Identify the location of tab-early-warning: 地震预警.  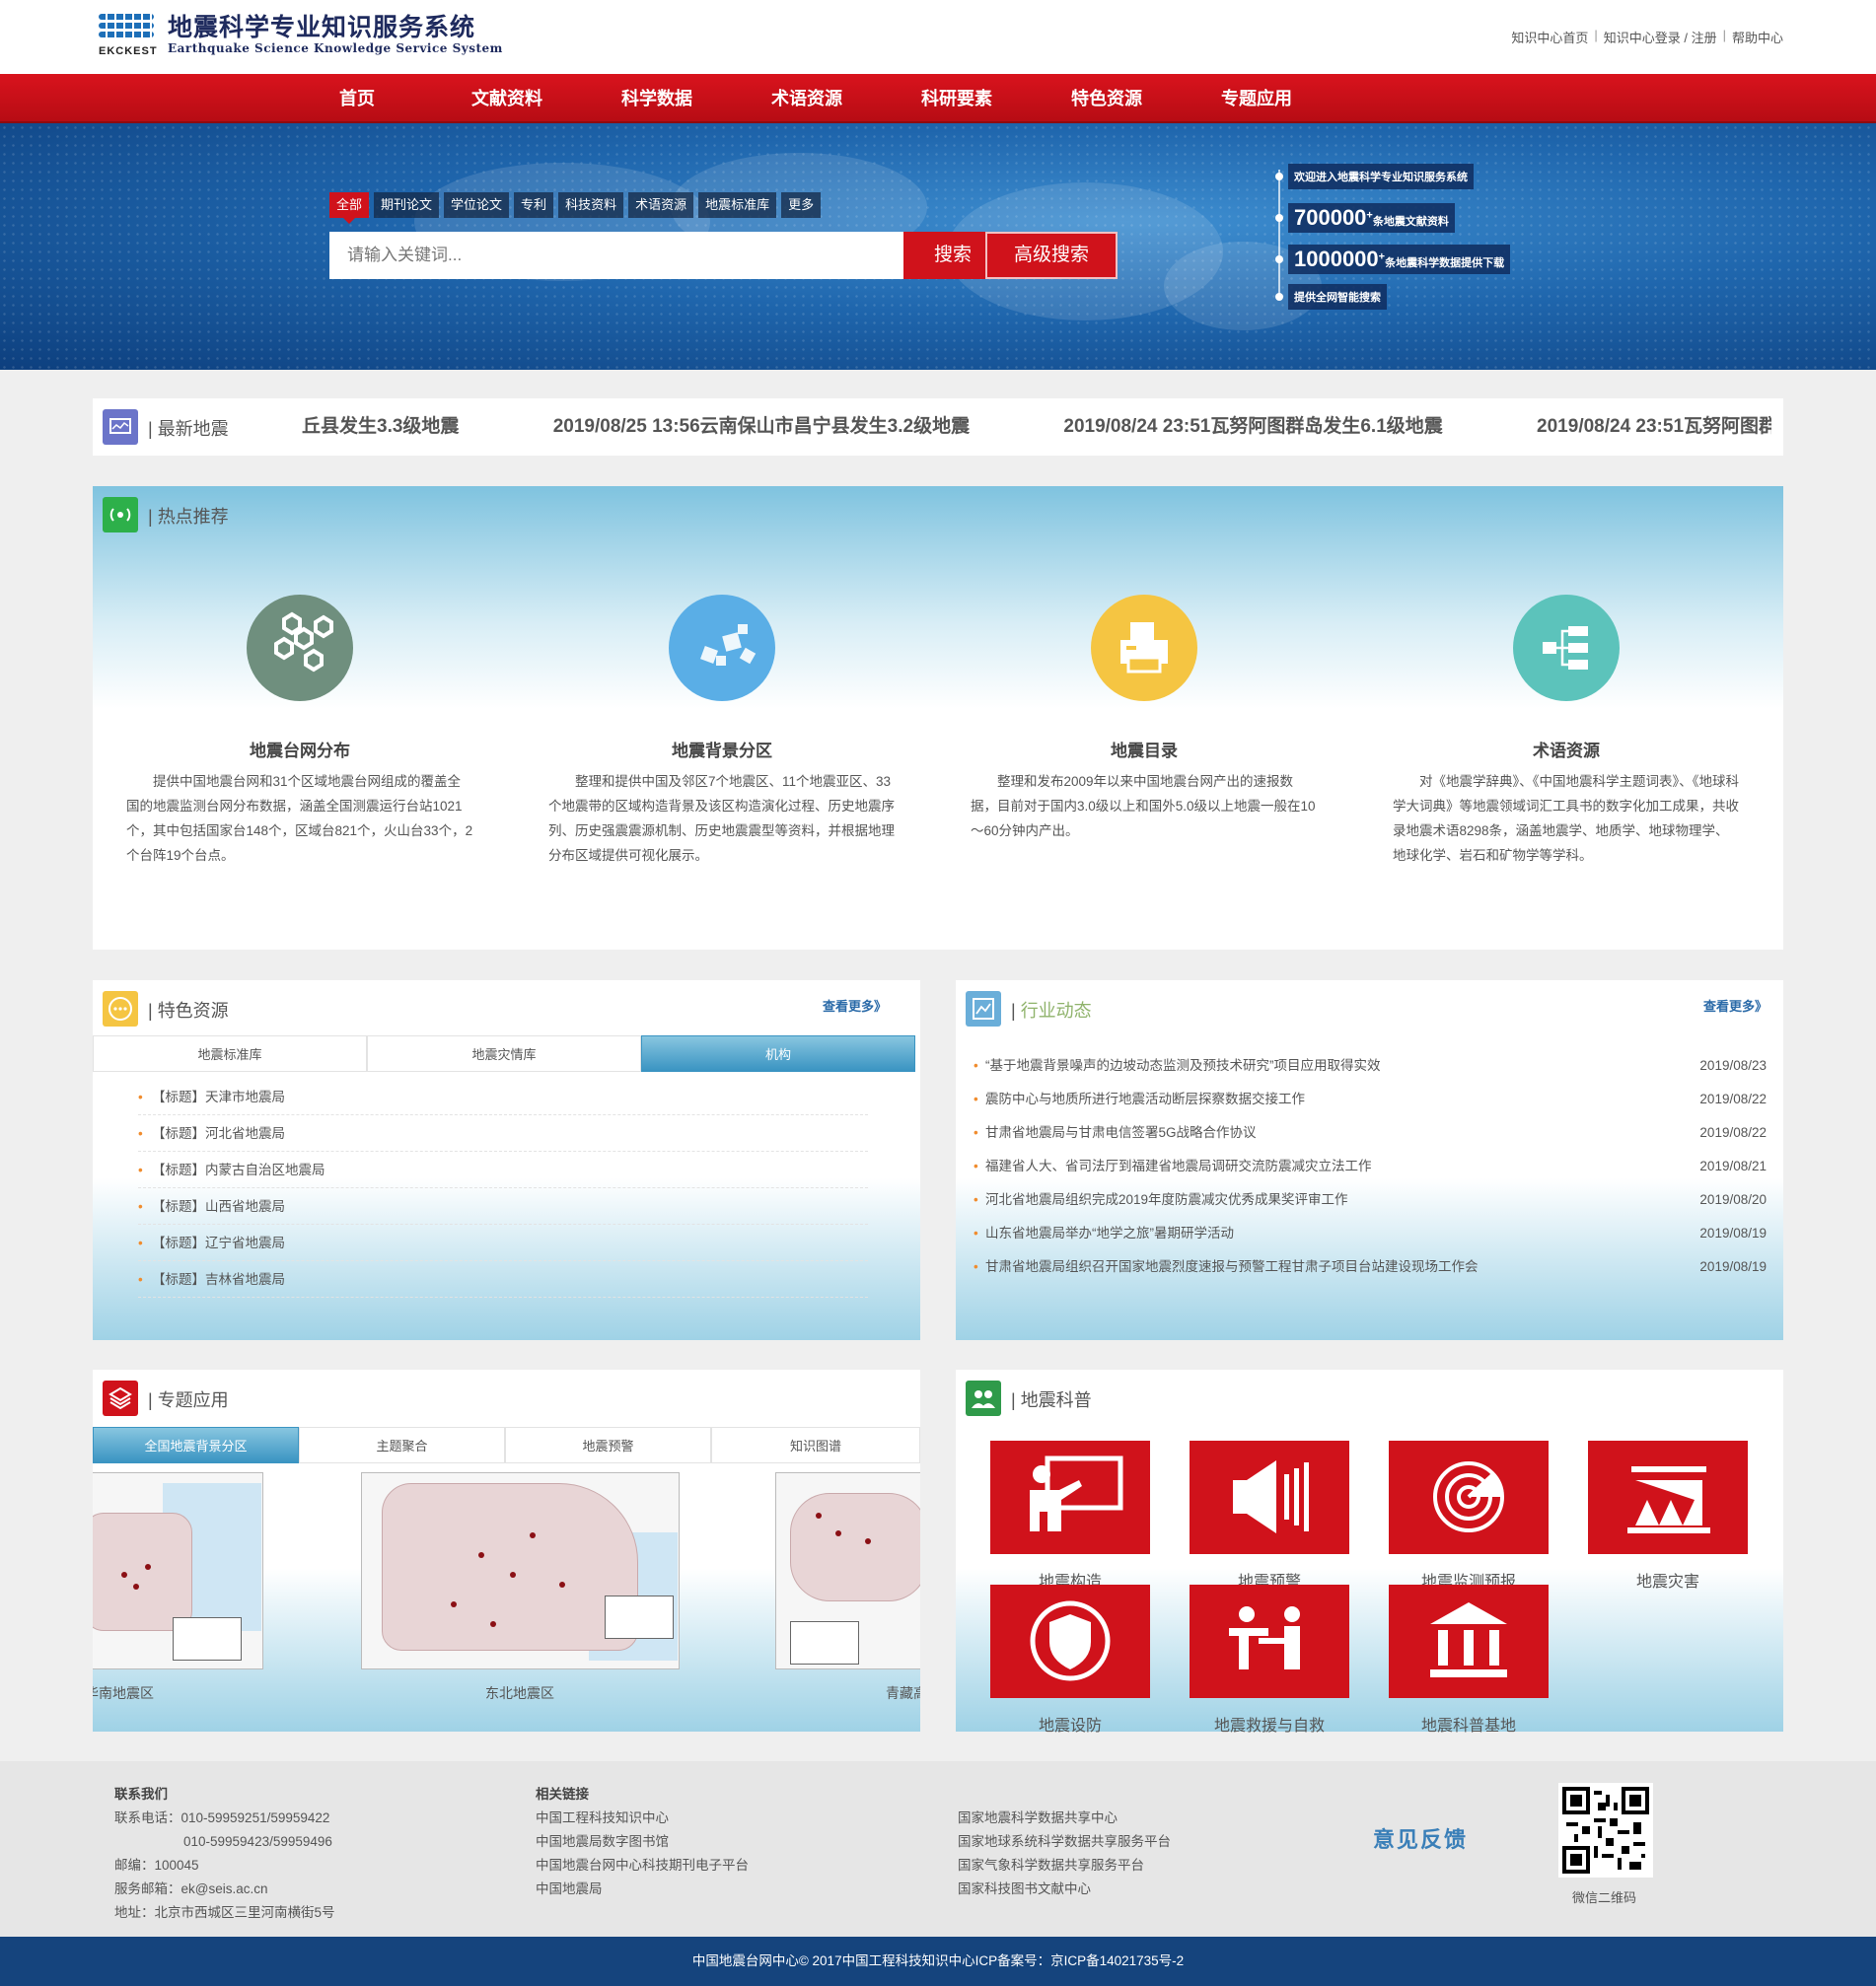
(608, 1445).